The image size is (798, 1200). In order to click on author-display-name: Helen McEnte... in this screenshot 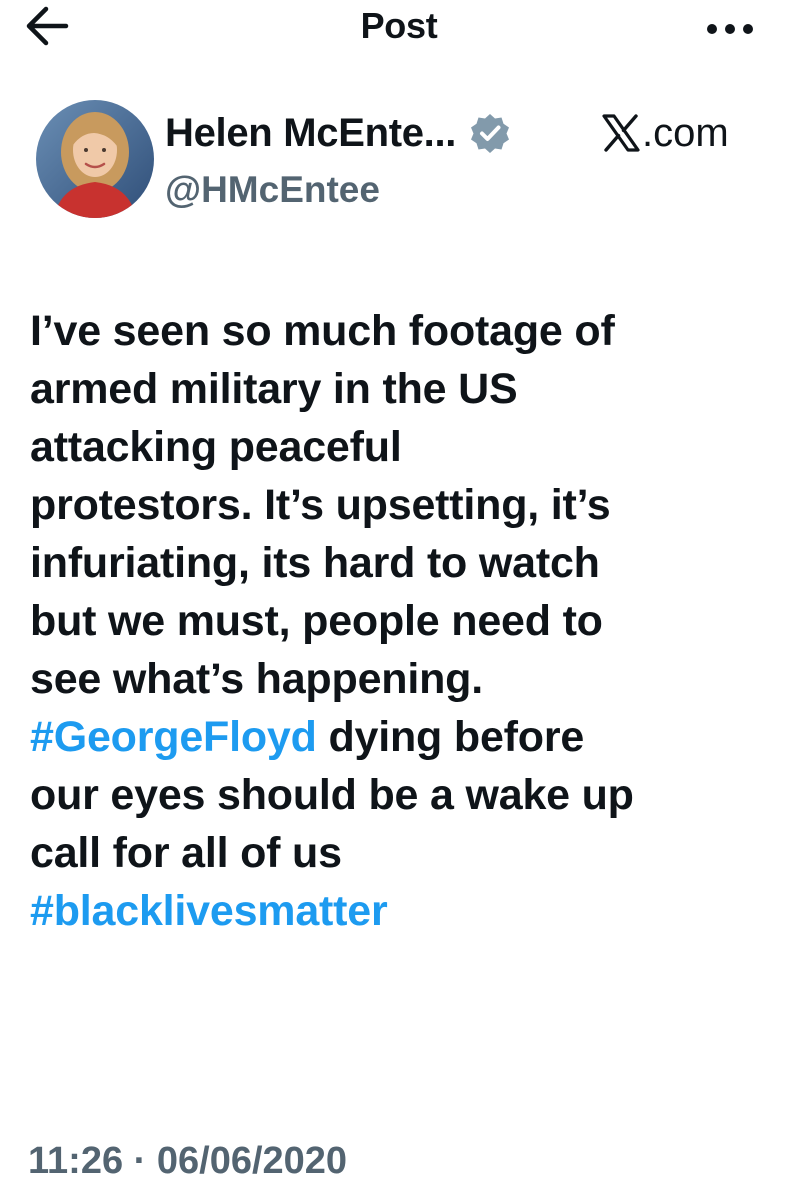, I will do `click(310, 133)`.